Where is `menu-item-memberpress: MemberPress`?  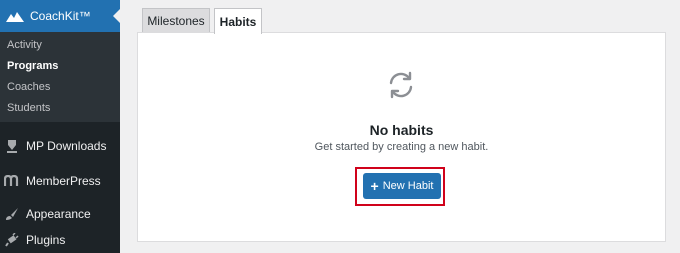
menu-item-memberpress: MemberPress is located at coordinates (60, 181).